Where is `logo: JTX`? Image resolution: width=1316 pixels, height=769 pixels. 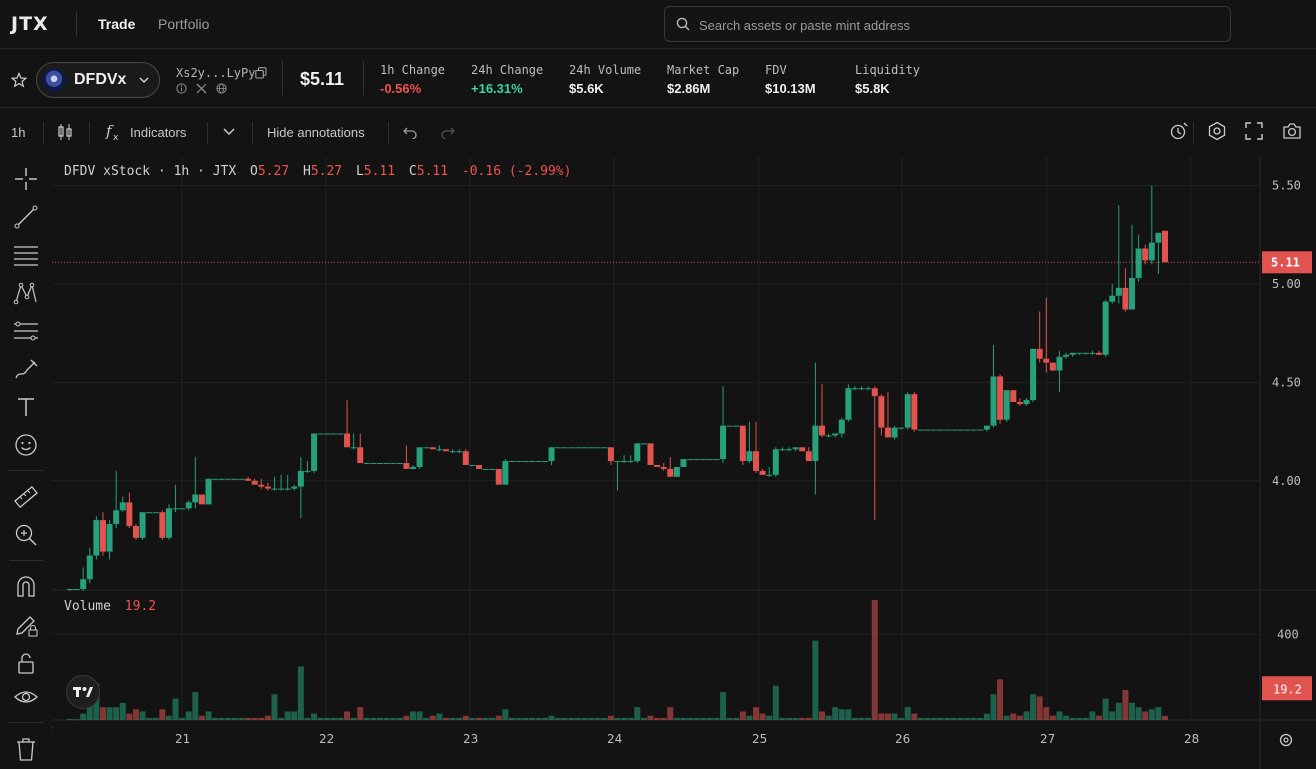
logo: JTX is located at coordinates (30, 24).